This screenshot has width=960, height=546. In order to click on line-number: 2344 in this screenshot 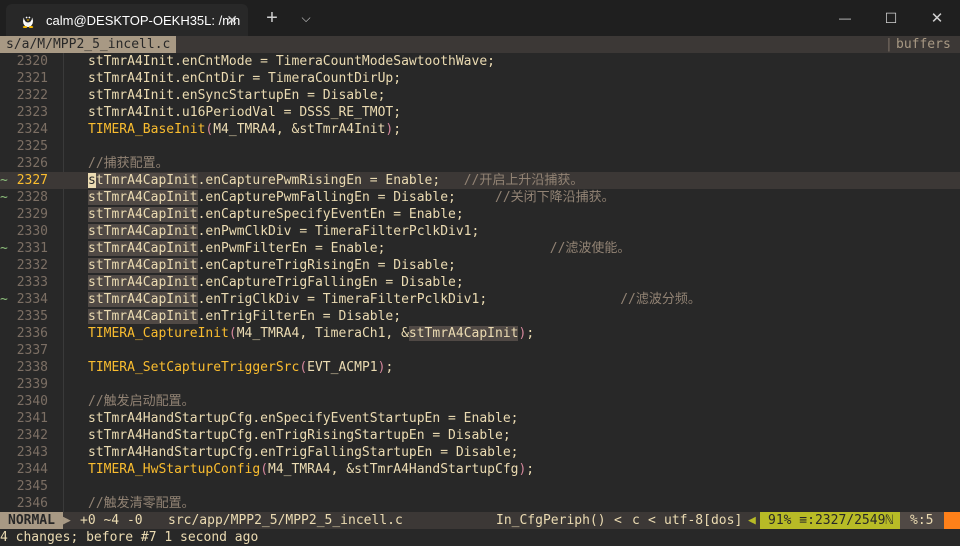, I will do `click(32, 469)`.